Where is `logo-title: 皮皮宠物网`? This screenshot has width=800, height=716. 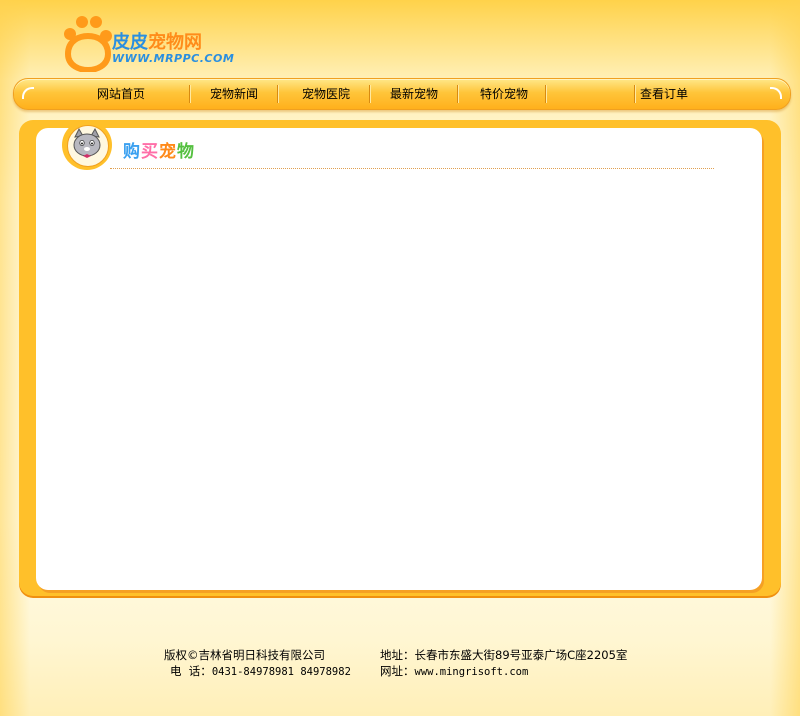
logo-title: 皮皮宠物网 is located at coordinates (157, 41).